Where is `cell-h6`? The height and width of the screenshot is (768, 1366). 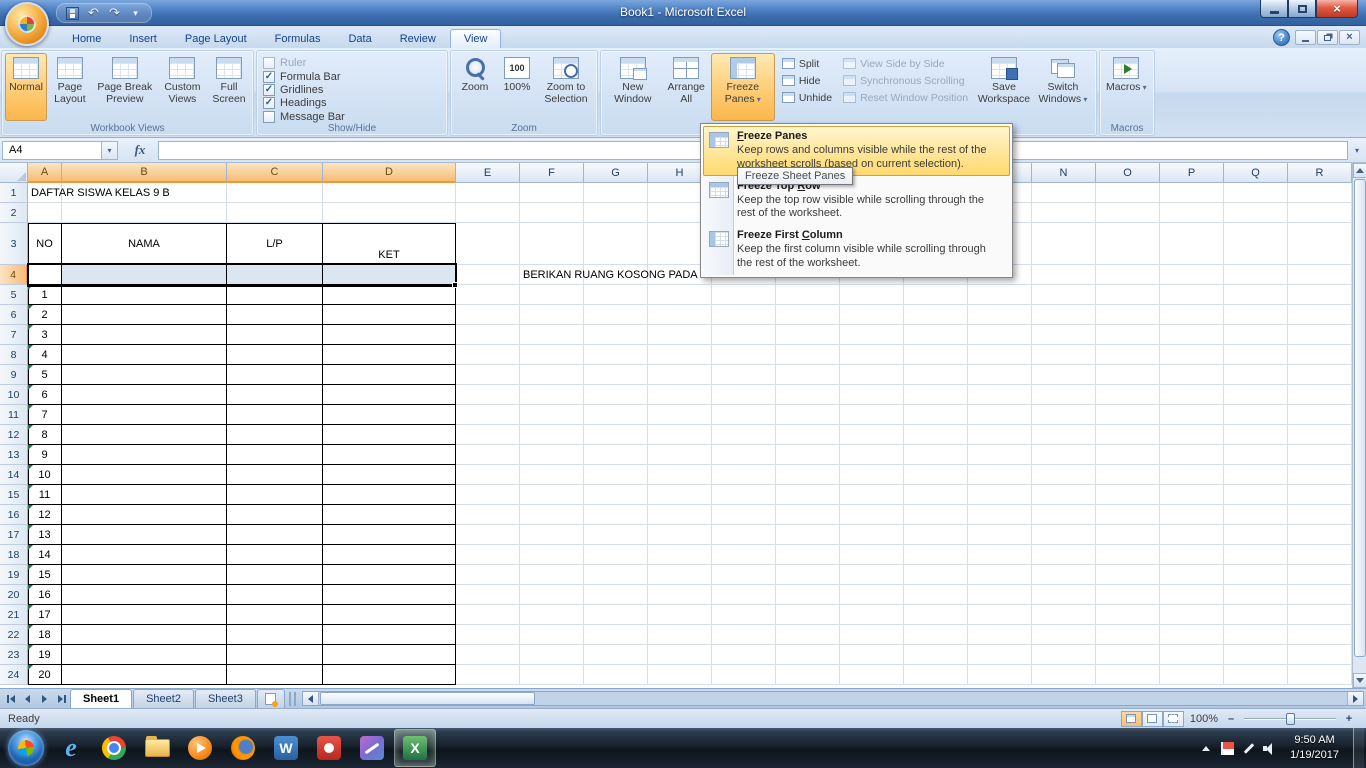
cell-h6 is located at coordinates (680, 315).